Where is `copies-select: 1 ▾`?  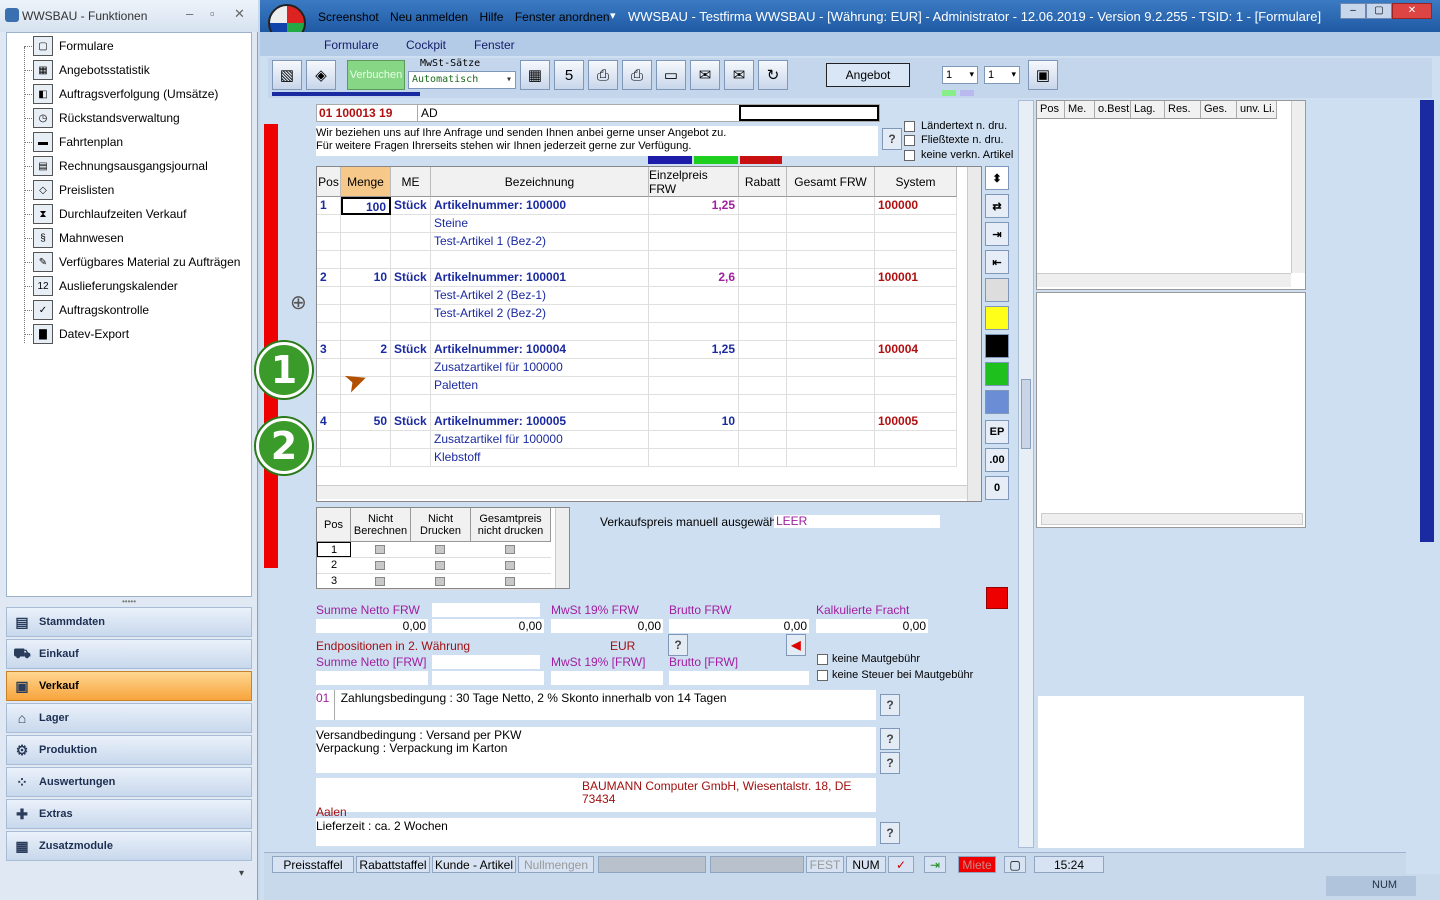
copies-select: 1 ▾ is located at coordinates (960, 75).